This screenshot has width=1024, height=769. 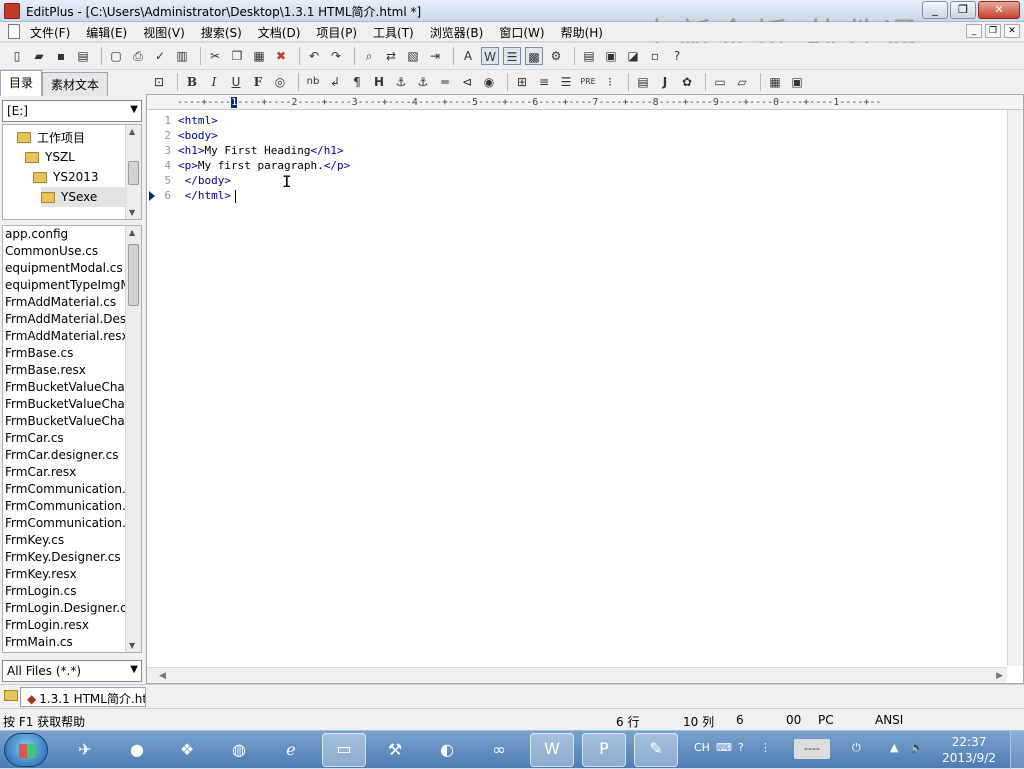 I want to click on font-icon: A, so click(x=468, y=56).